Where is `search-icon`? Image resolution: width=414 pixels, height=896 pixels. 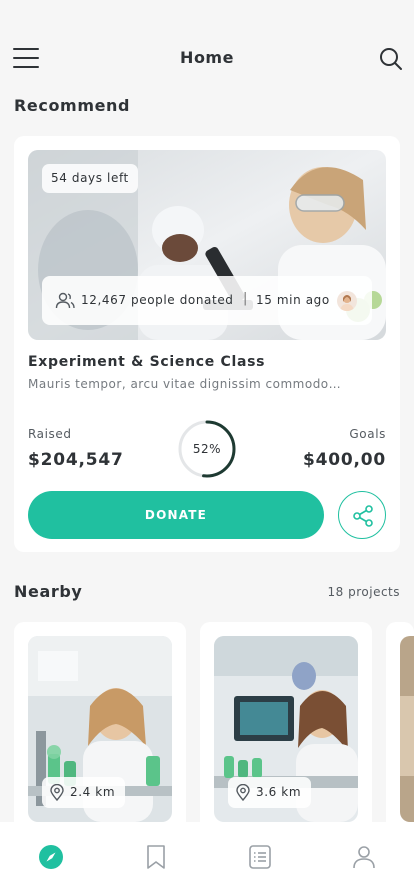
search-icon is located at coordinates (391, 59).